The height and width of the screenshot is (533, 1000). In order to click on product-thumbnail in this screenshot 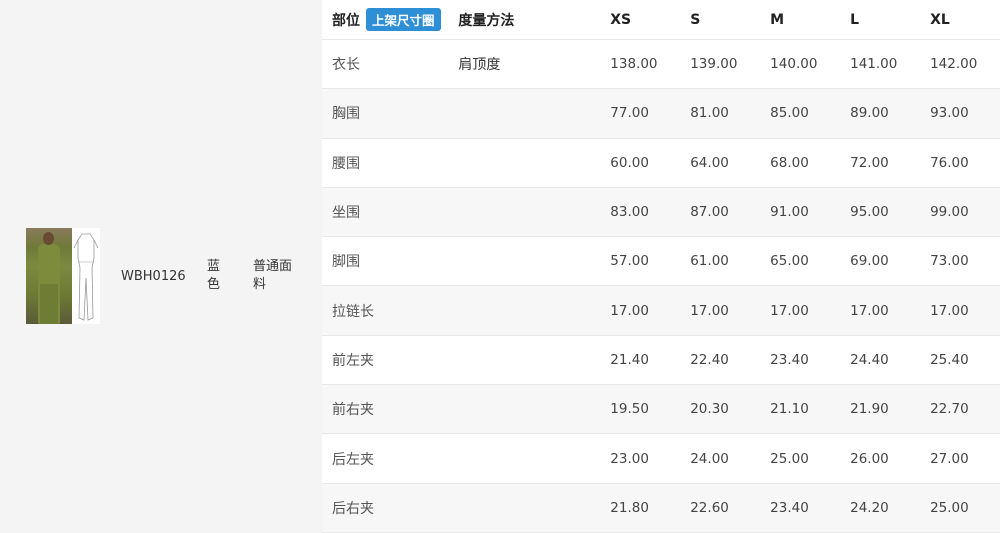, I will do `click(63, 276)`.